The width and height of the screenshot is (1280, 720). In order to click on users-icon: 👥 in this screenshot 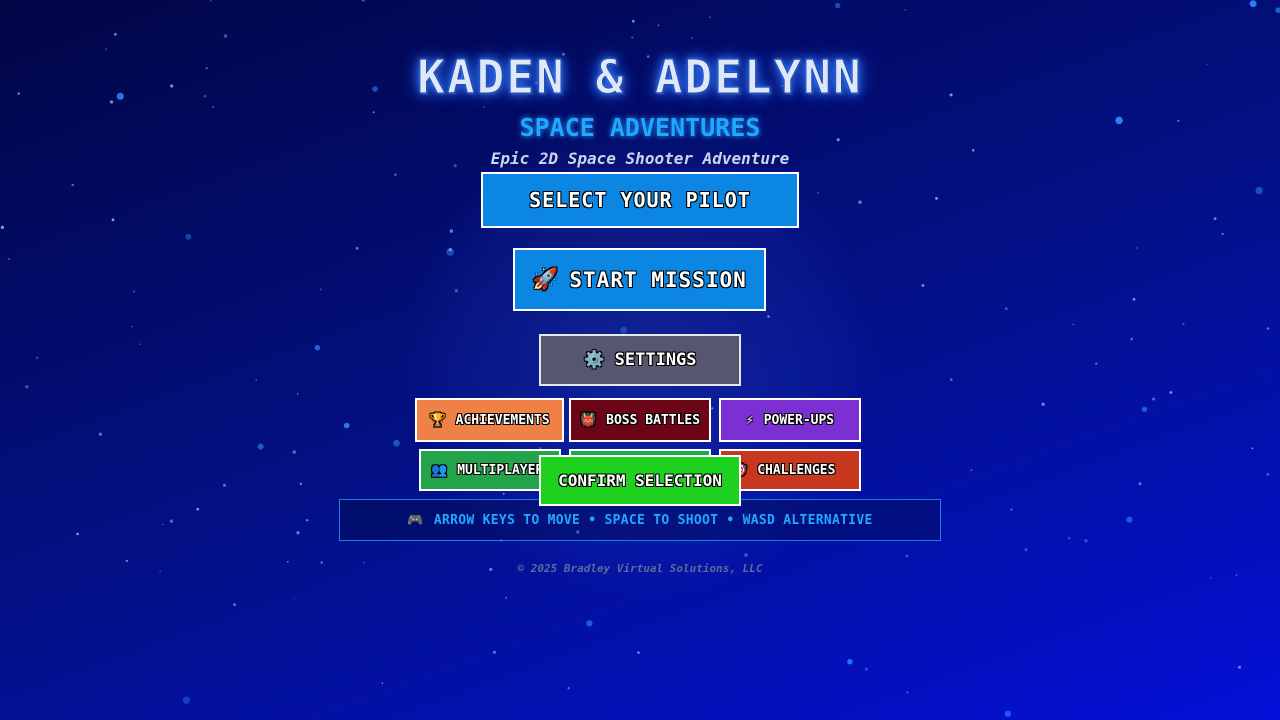, I will do `click(439, 470)`.